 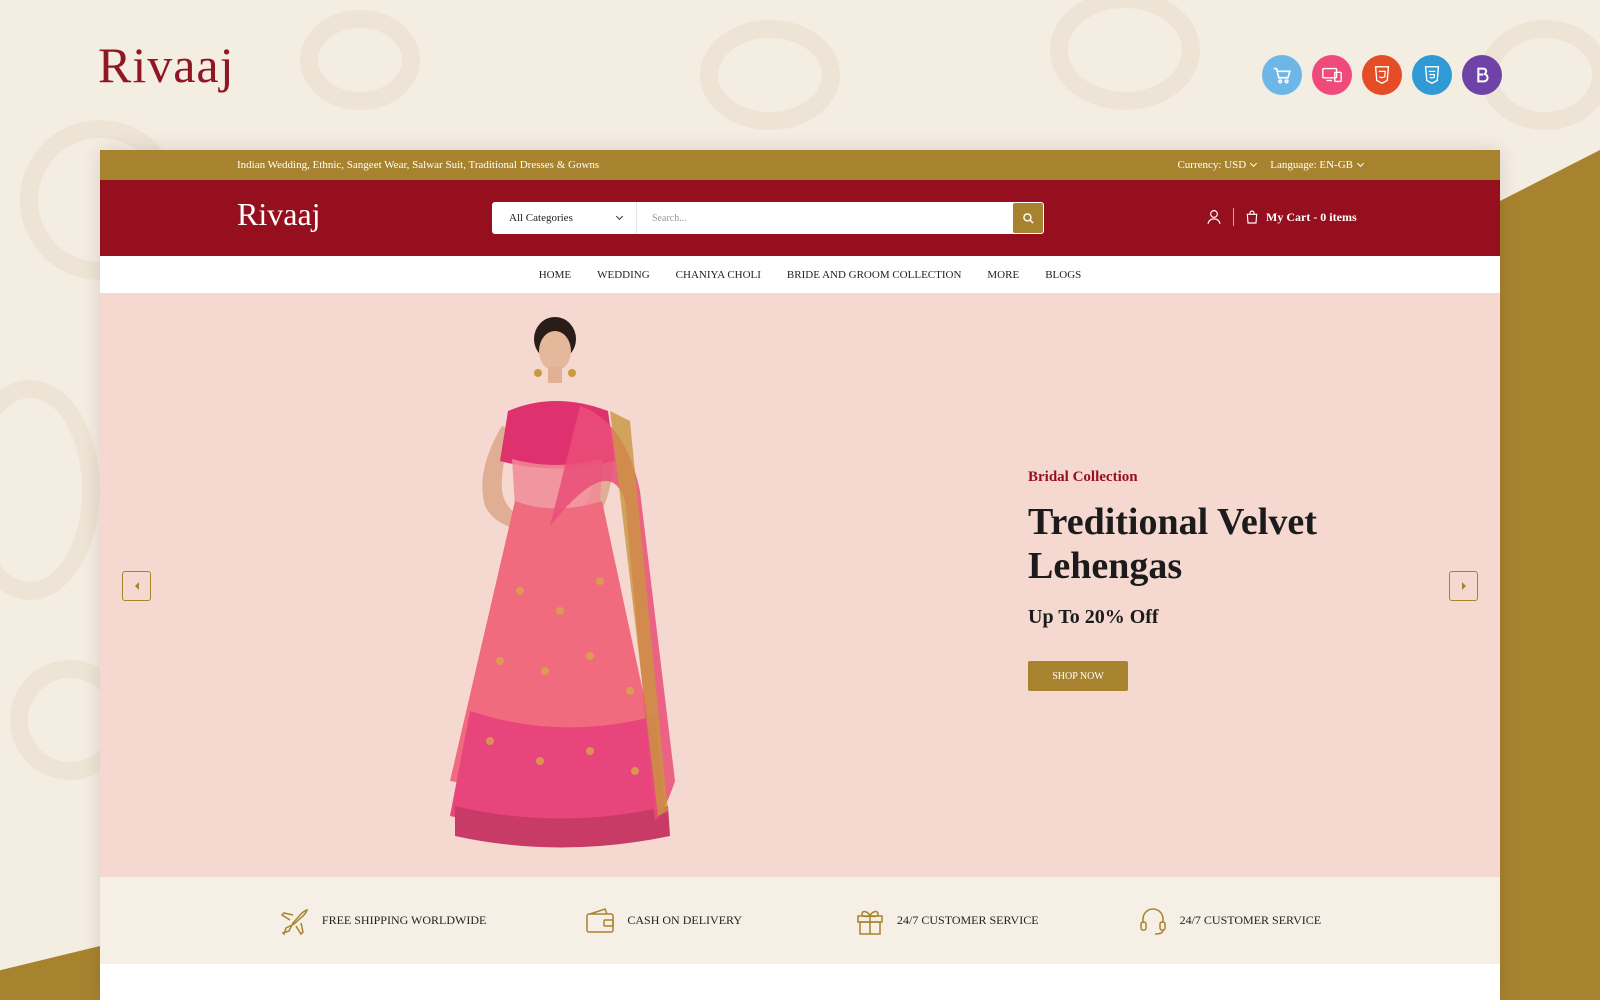 I want to click on account-cart-area: My Cart - 0 items, so click(x=1281, y=217).